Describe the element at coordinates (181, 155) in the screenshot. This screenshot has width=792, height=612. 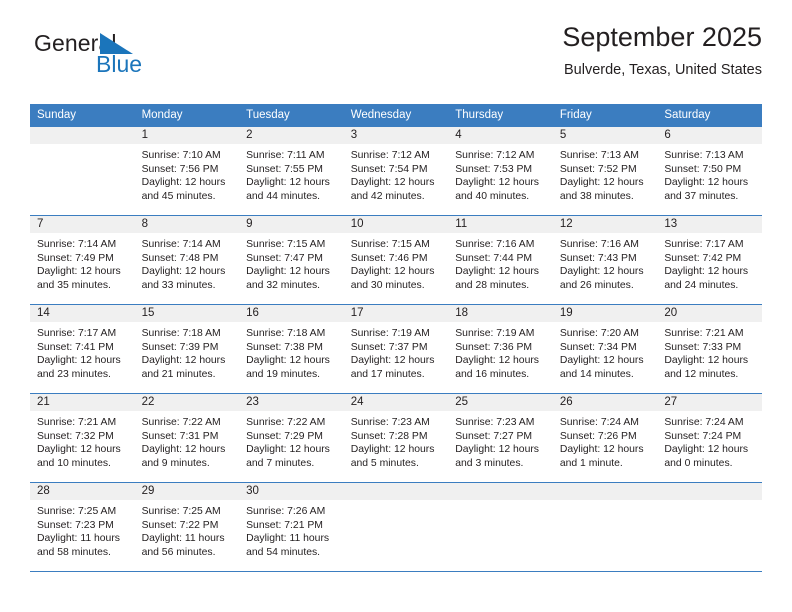
I see `sunrise-text: Sunrise: 7:10 AM` at that location.